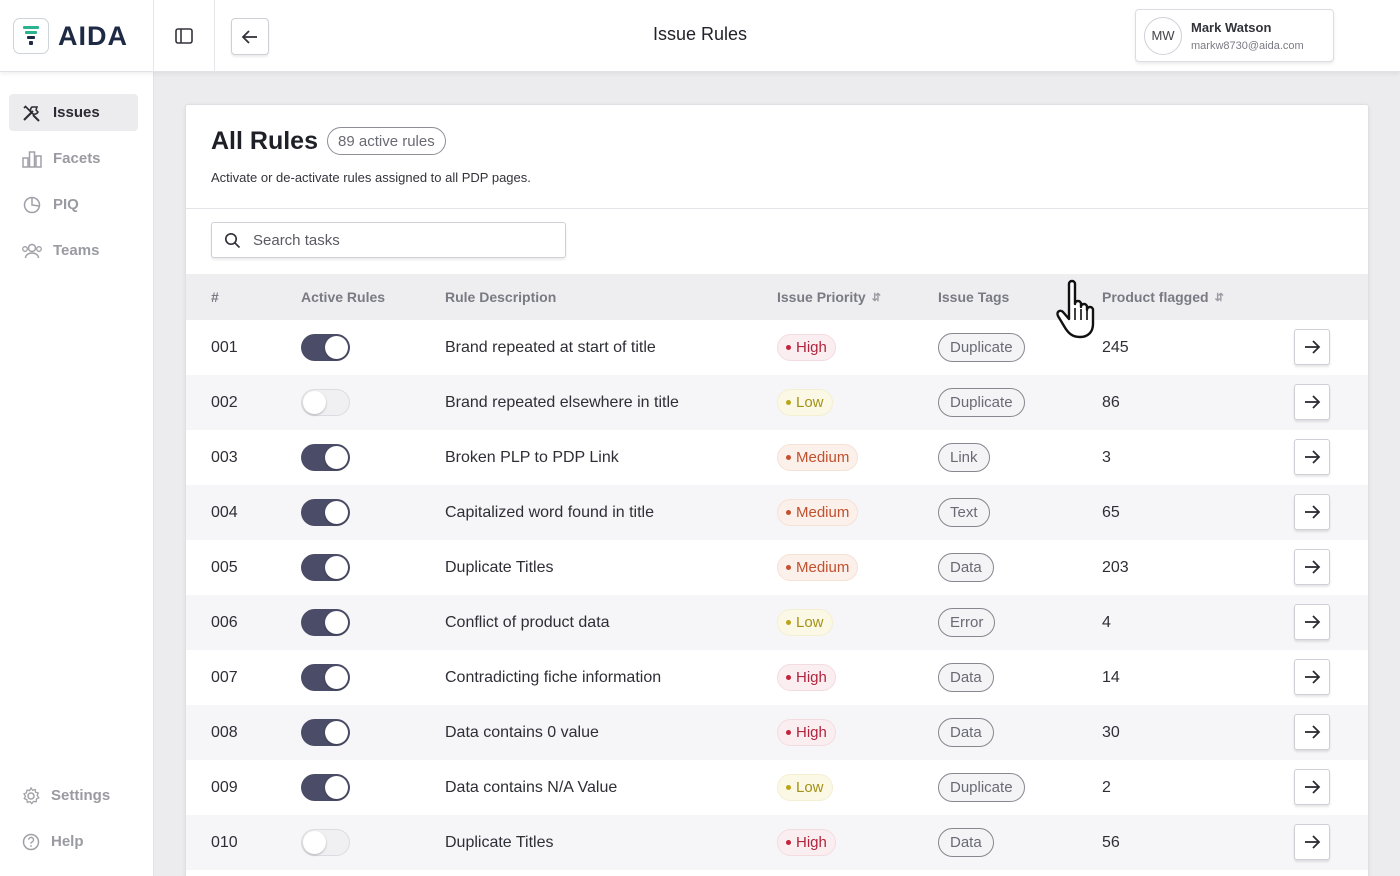 The image size is (1400, 876). What do you see at coordinates (31, 36) in the screenshot?
I see `aida-logo-icon` at bounding box center [31, 36].